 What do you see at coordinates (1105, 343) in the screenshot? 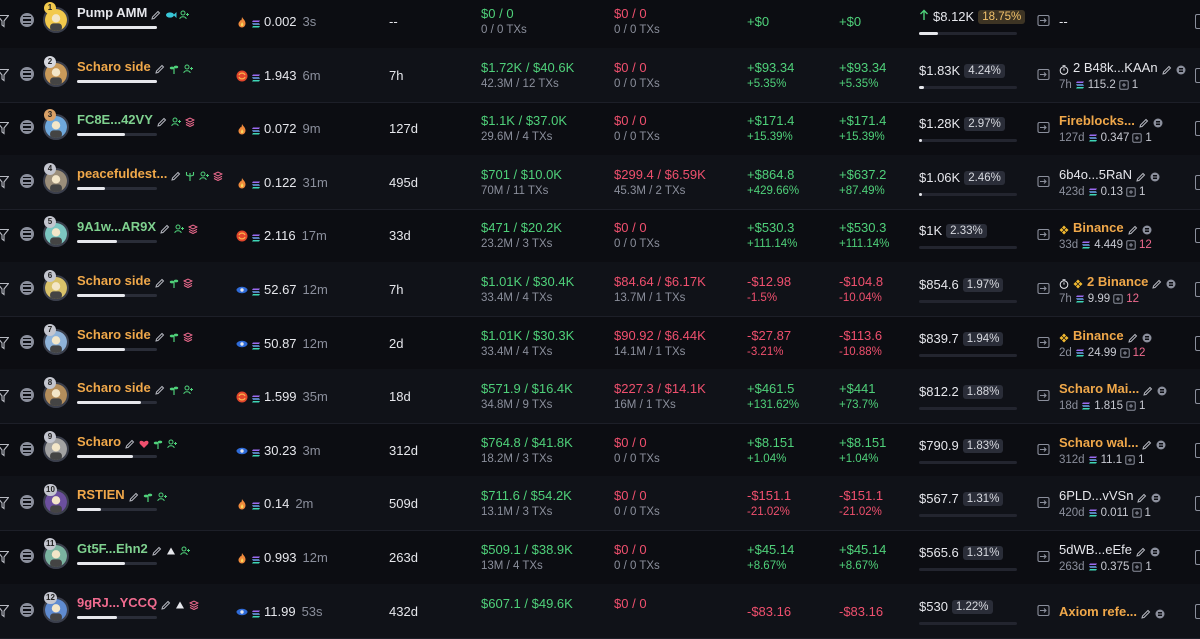
I see `funding-cell: Binance 2d 24.99 12` at bounding box center [1105, 343].